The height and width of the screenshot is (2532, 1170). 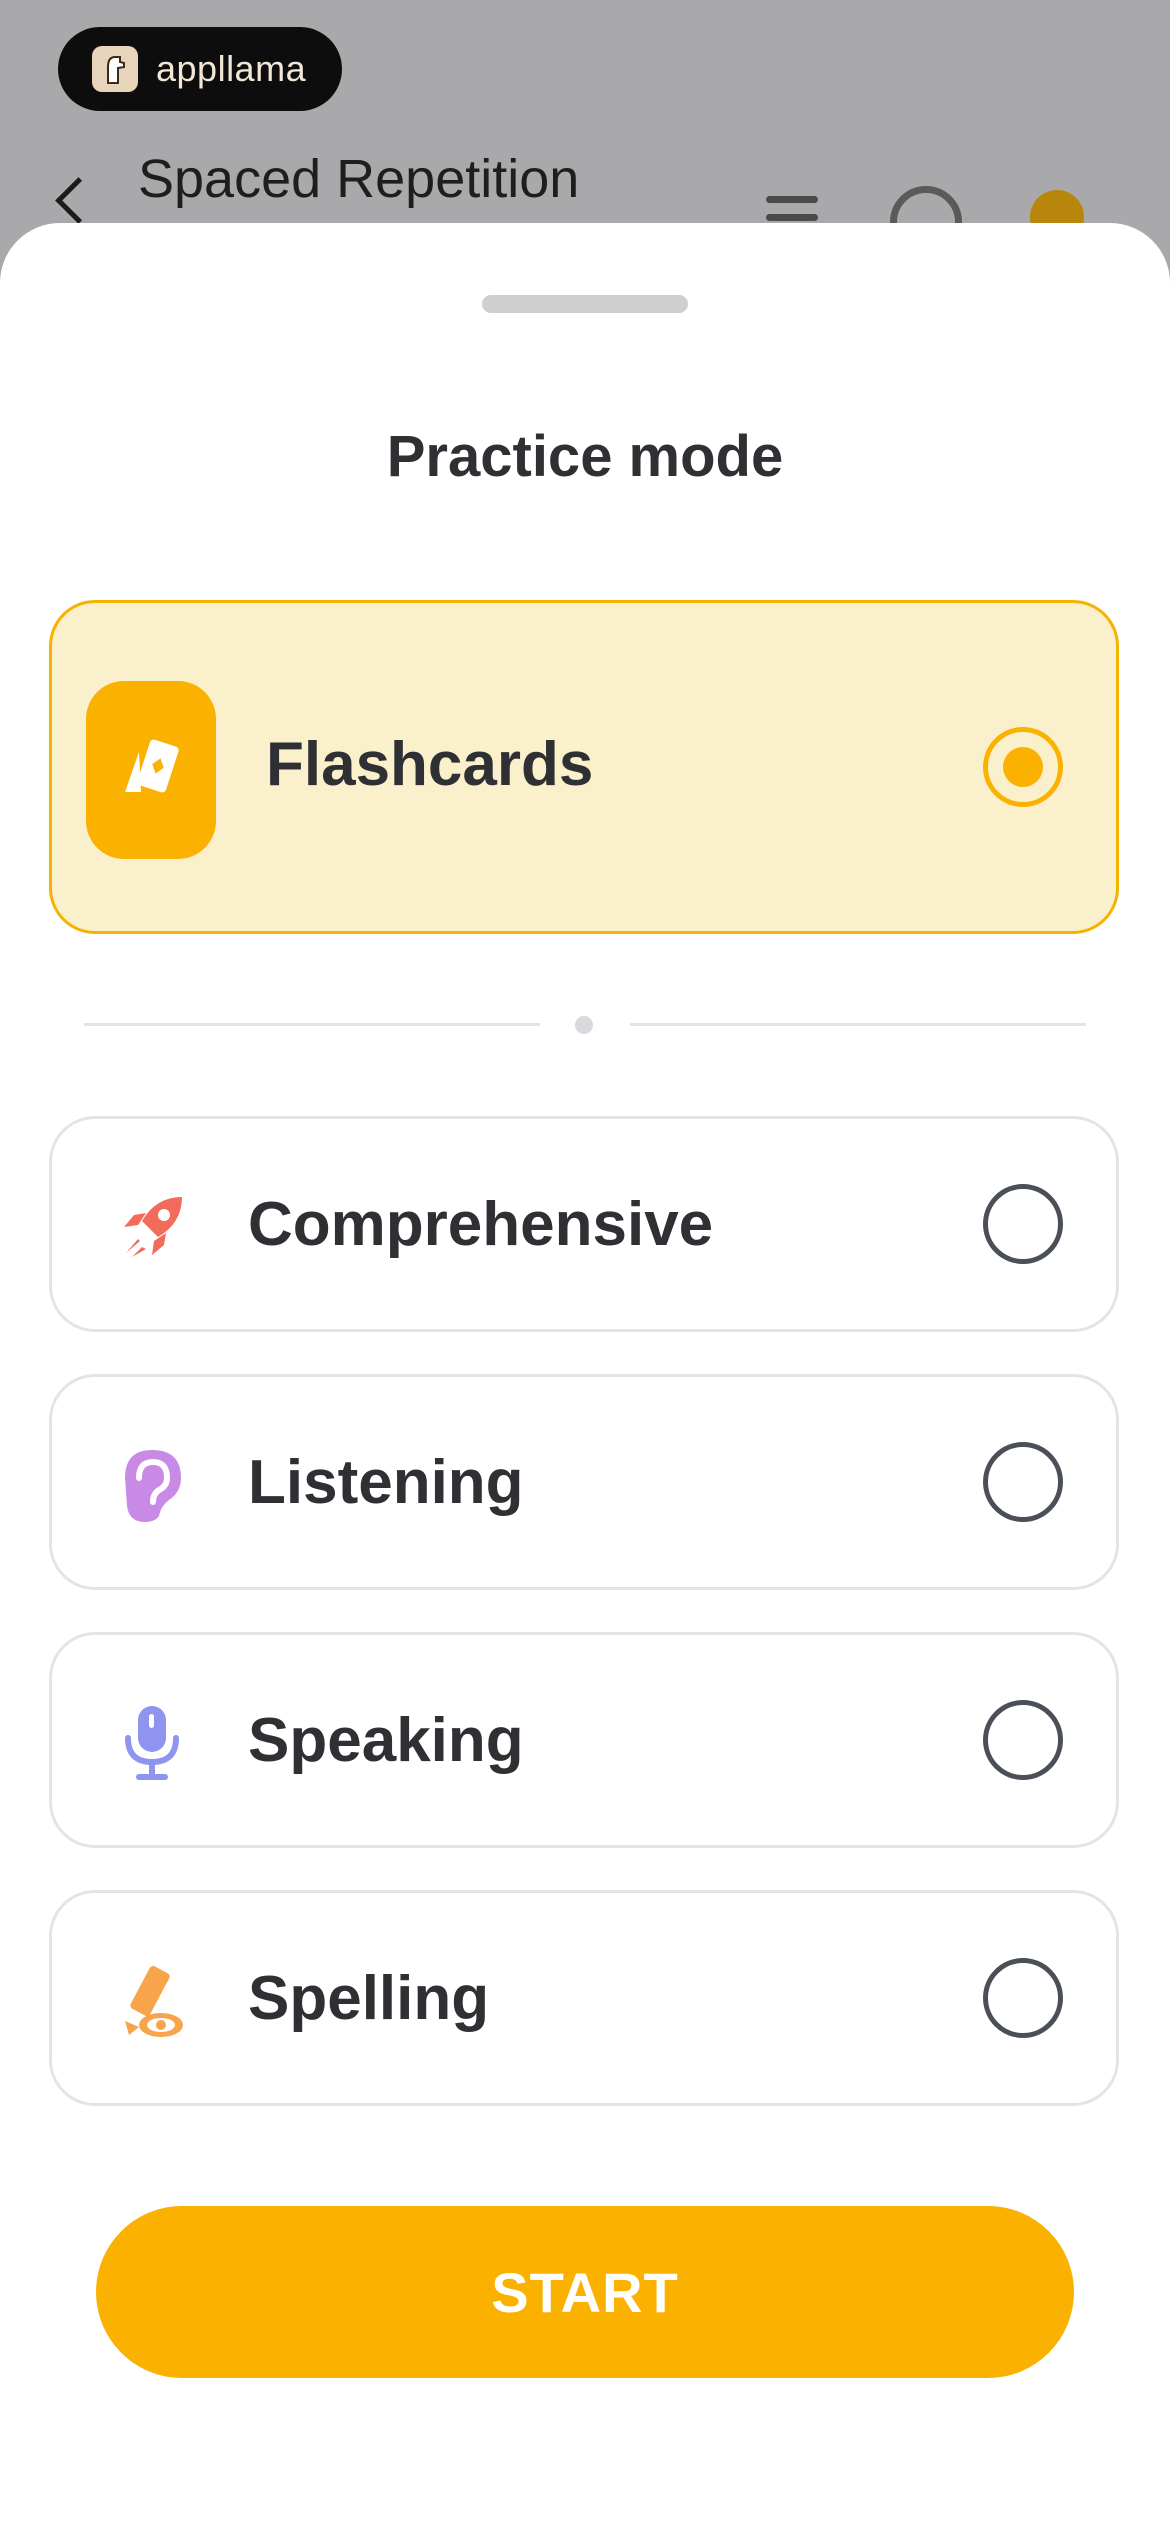 I want to click on option-label-comprehensive: Comprehensive, so click(x=481, y=1224).